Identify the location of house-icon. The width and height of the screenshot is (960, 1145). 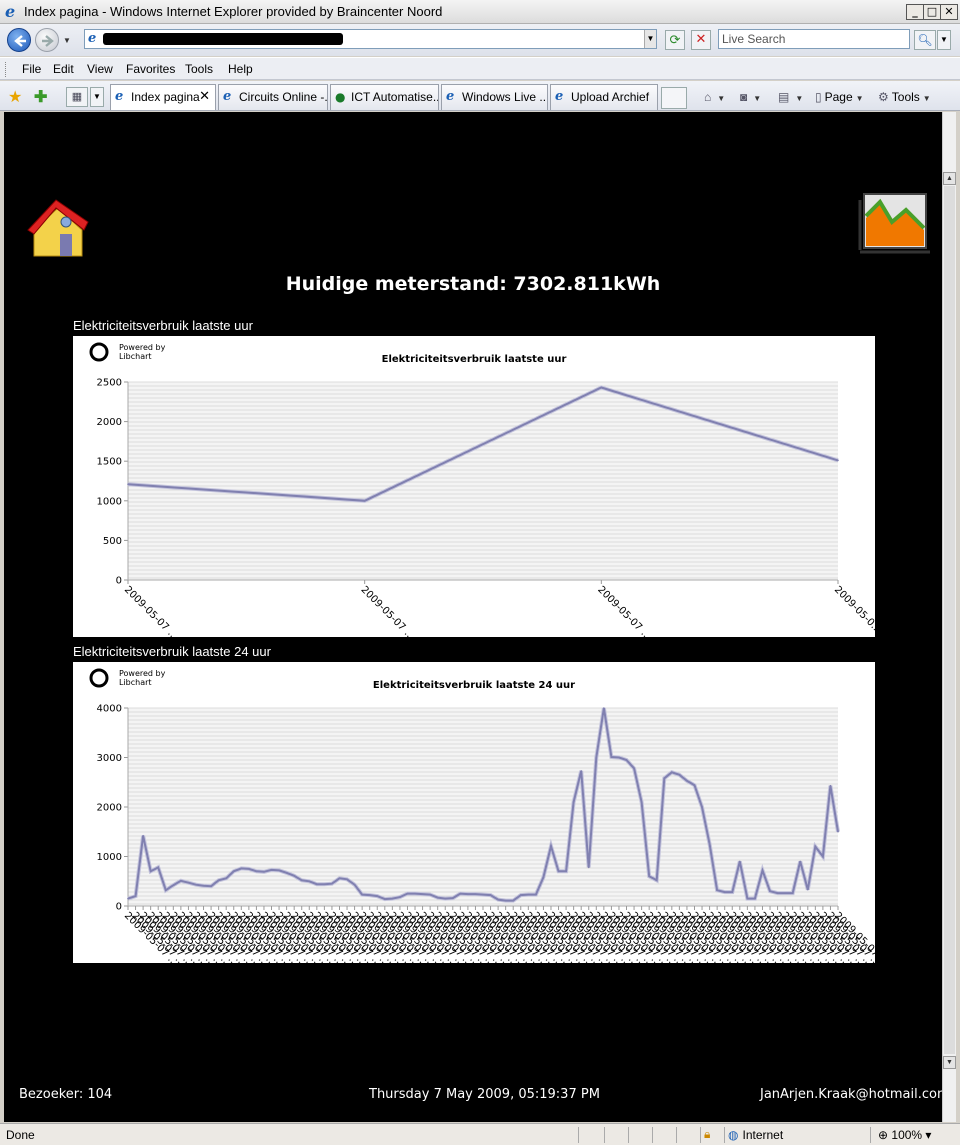
(58, 229).